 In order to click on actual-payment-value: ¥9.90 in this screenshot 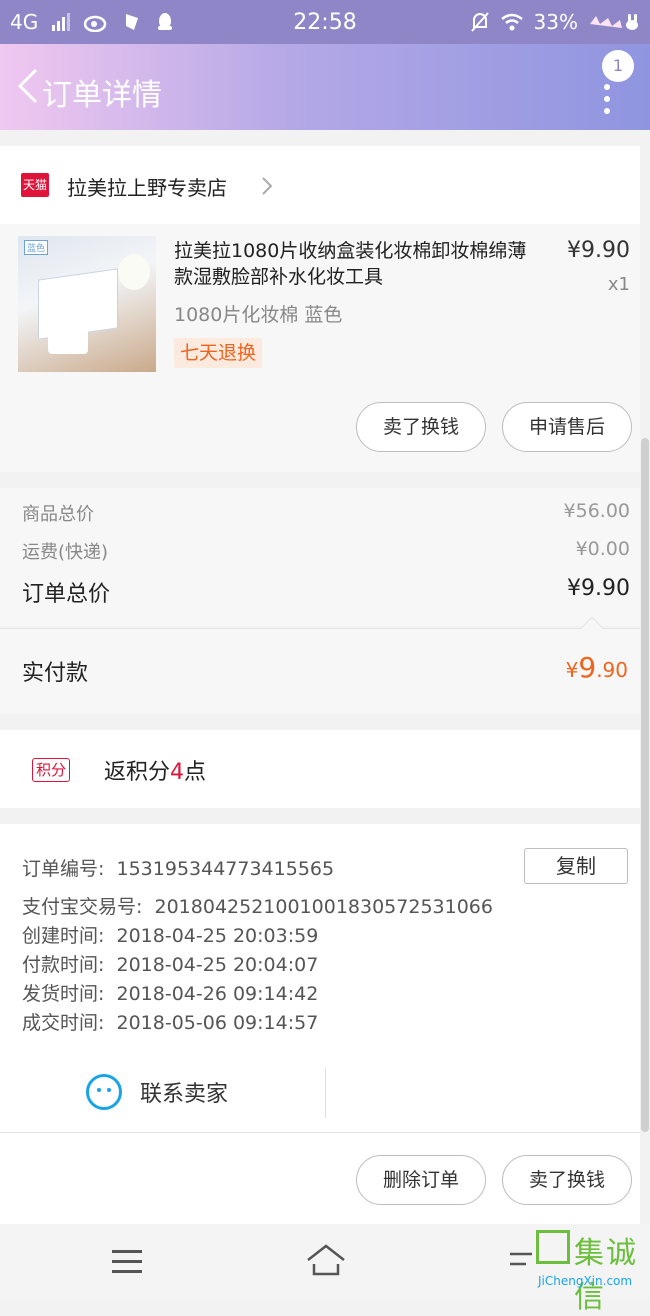, I will do `click(597, 667)`.